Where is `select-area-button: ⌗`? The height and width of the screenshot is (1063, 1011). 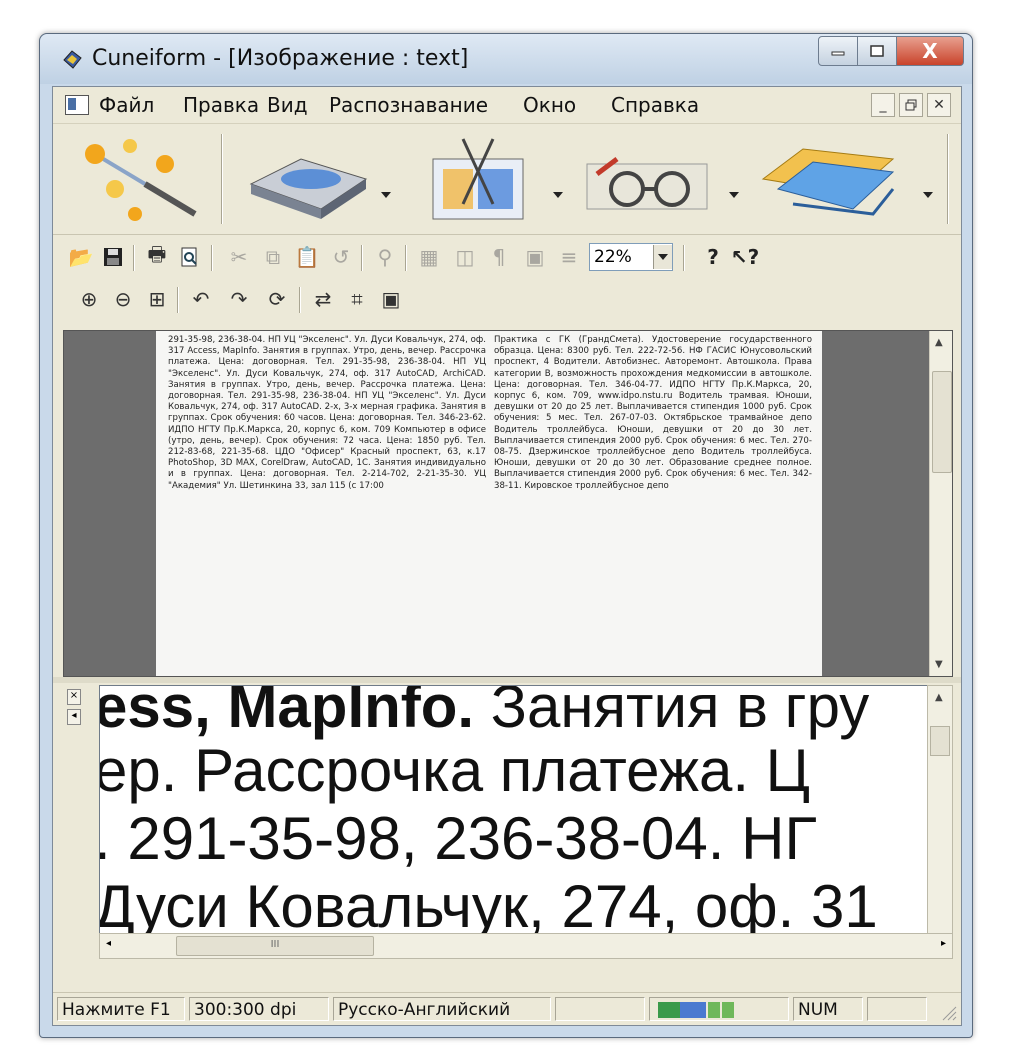 select-area-button: ⌗ is located at coordinates (357, 299).